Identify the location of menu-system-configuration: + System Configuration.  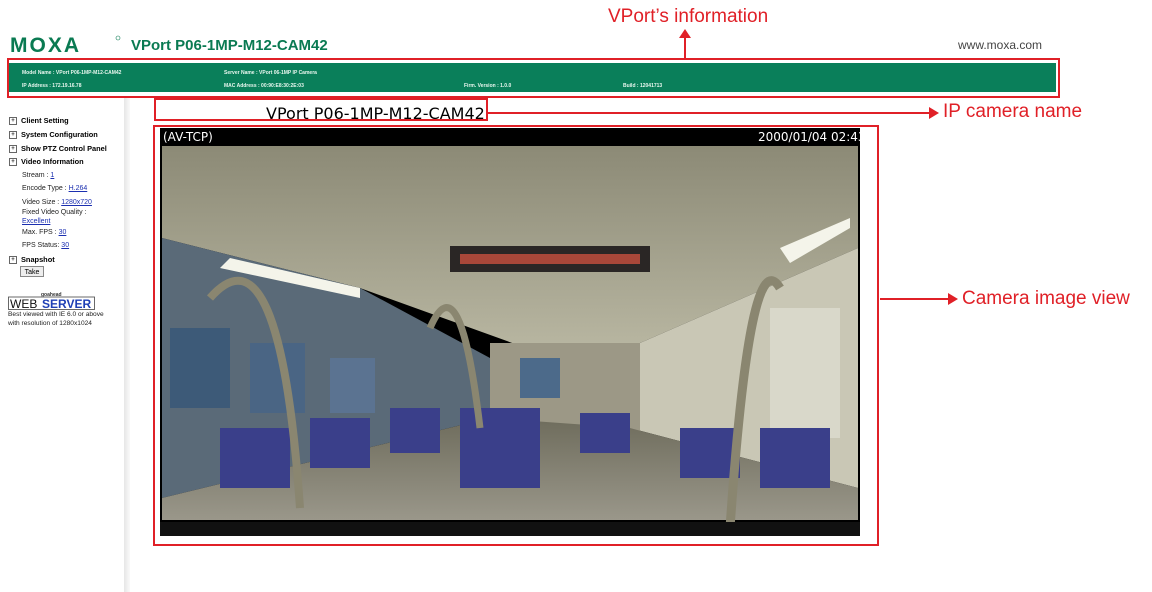
(53, 134).